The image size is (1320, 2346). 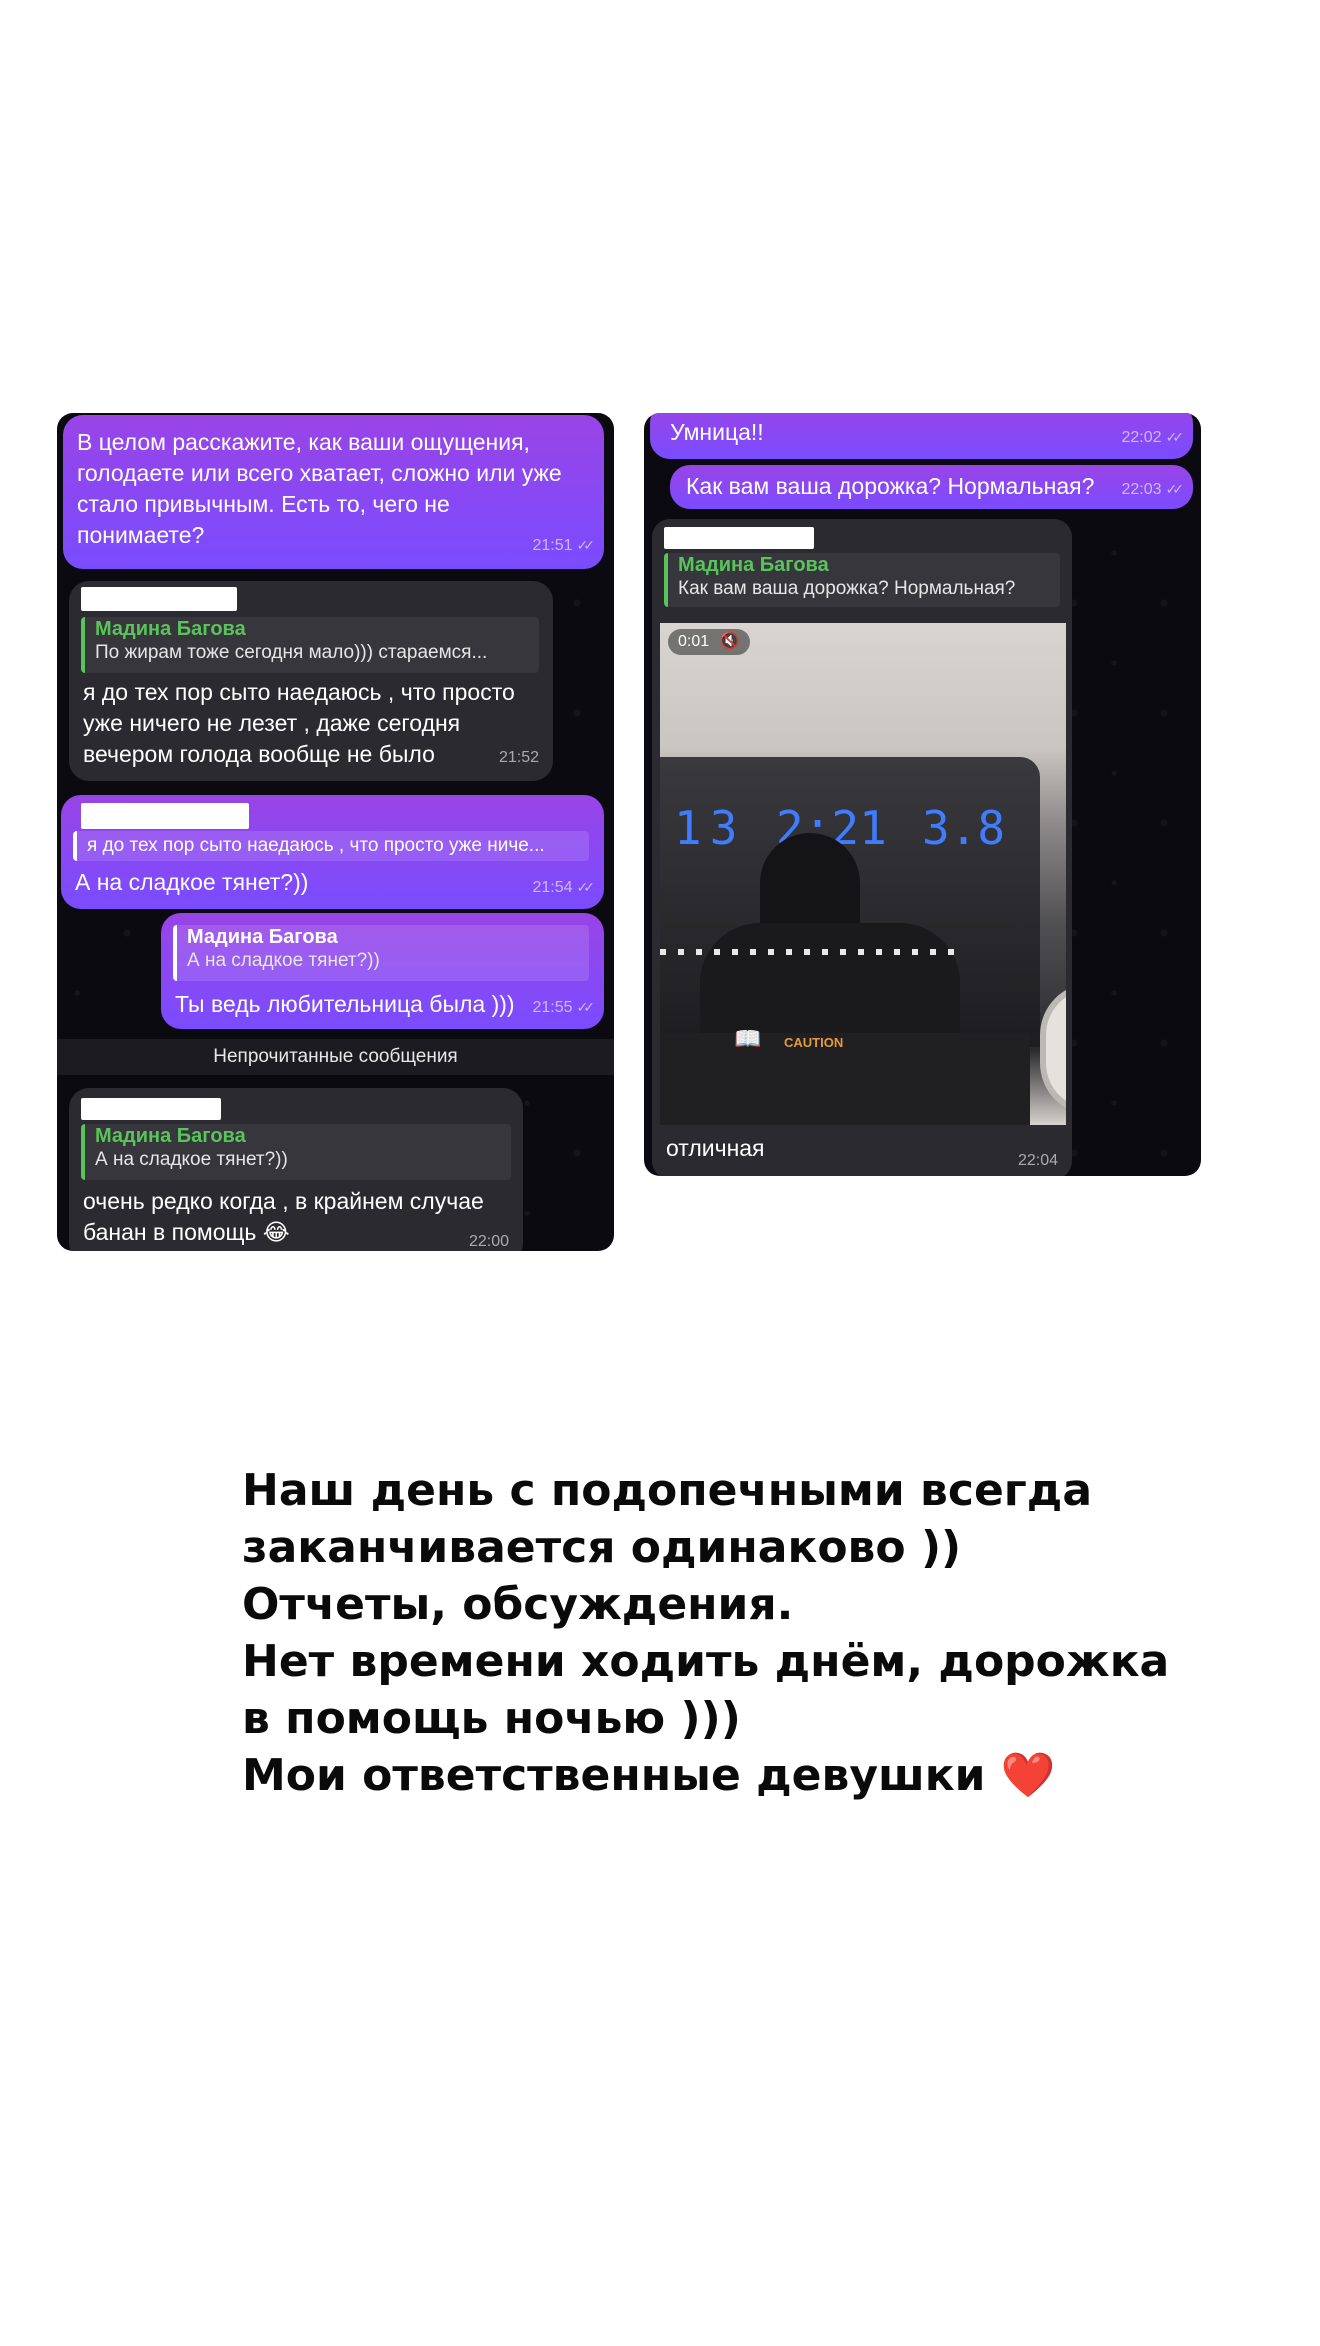 I want to click on message-line: понимаете?, so click(x=141, y=535).